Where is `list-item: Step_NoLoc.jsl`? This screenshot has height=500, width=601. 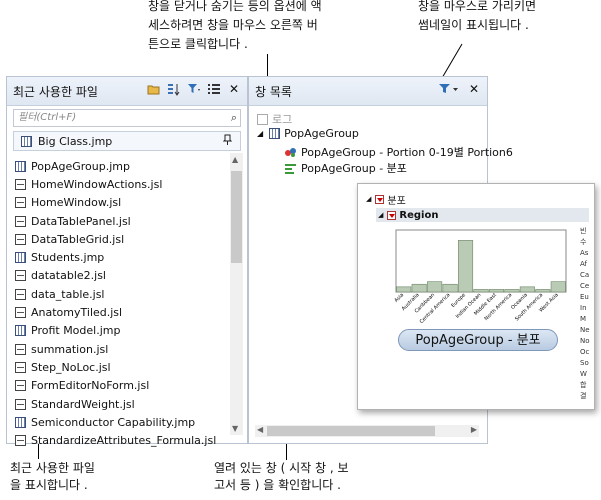 list-item: Step_NoLoc.jsl is located at coordinates (120, 367).